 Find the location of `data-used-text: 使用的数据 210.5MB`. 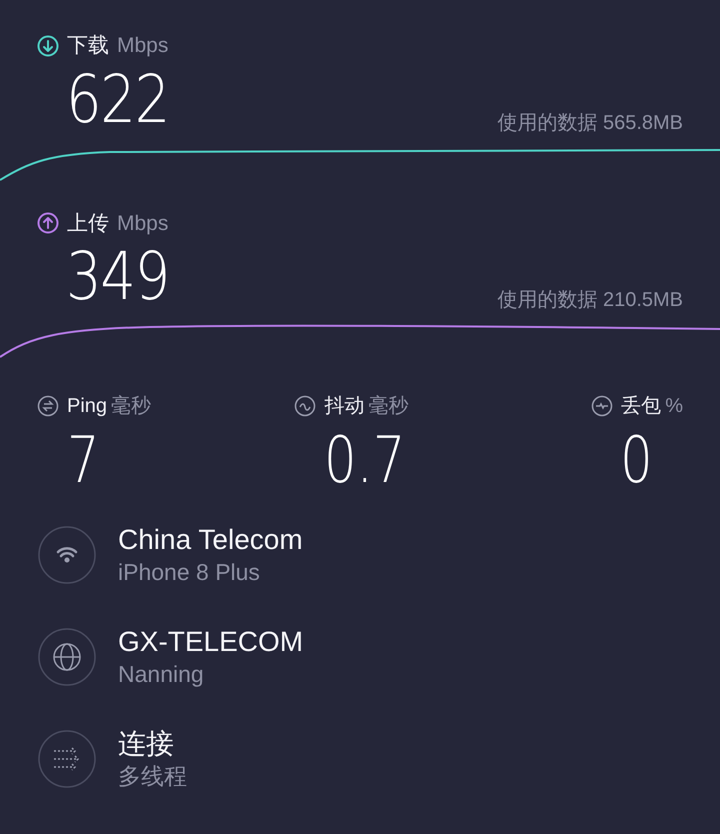

data-used-text: 使用的数据 210.5MB is located at coordinates (590, 300).